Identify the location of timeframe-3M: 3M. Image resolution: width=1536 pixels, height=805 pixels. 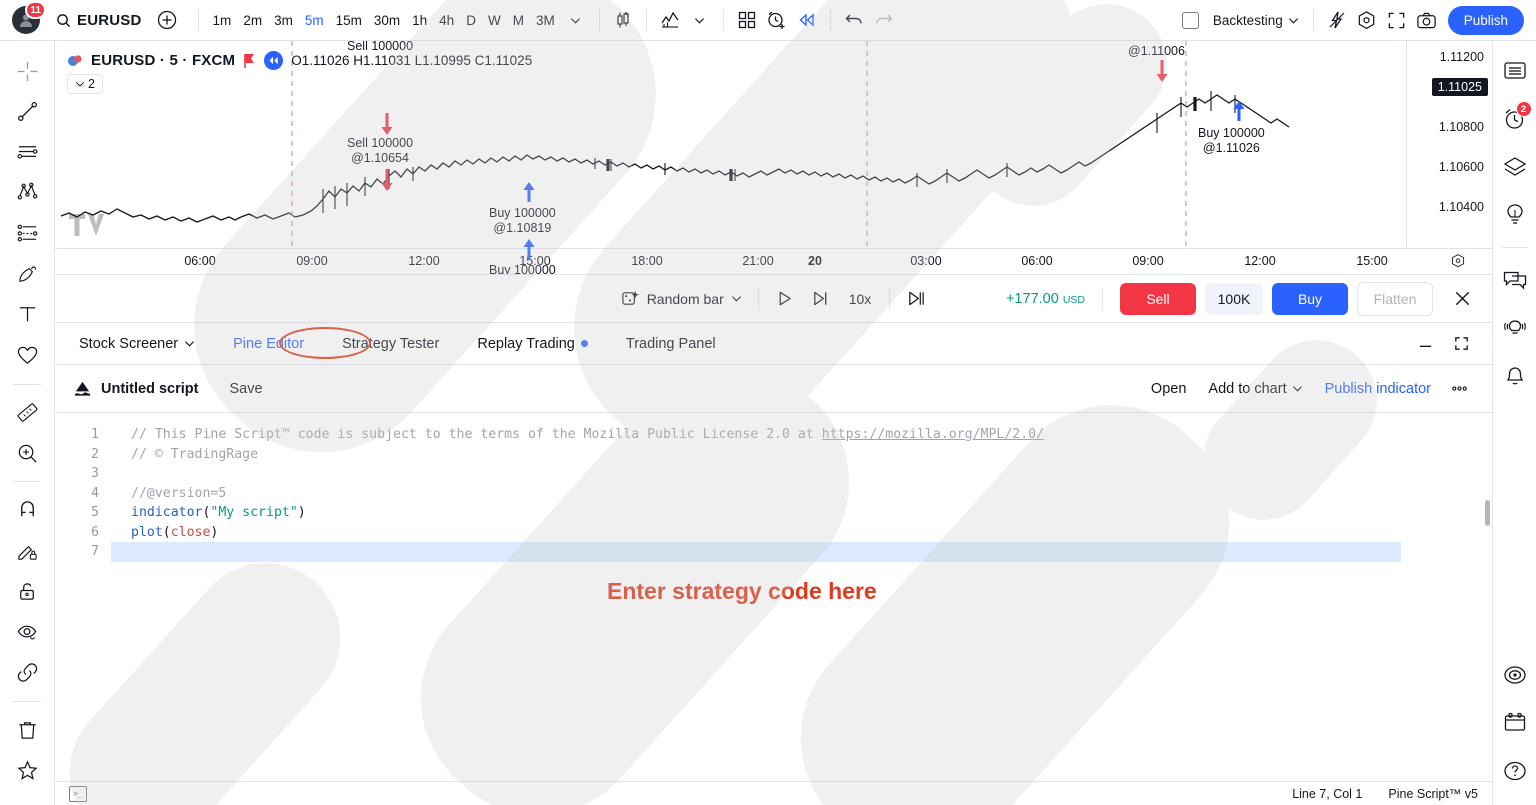
(545, 20).